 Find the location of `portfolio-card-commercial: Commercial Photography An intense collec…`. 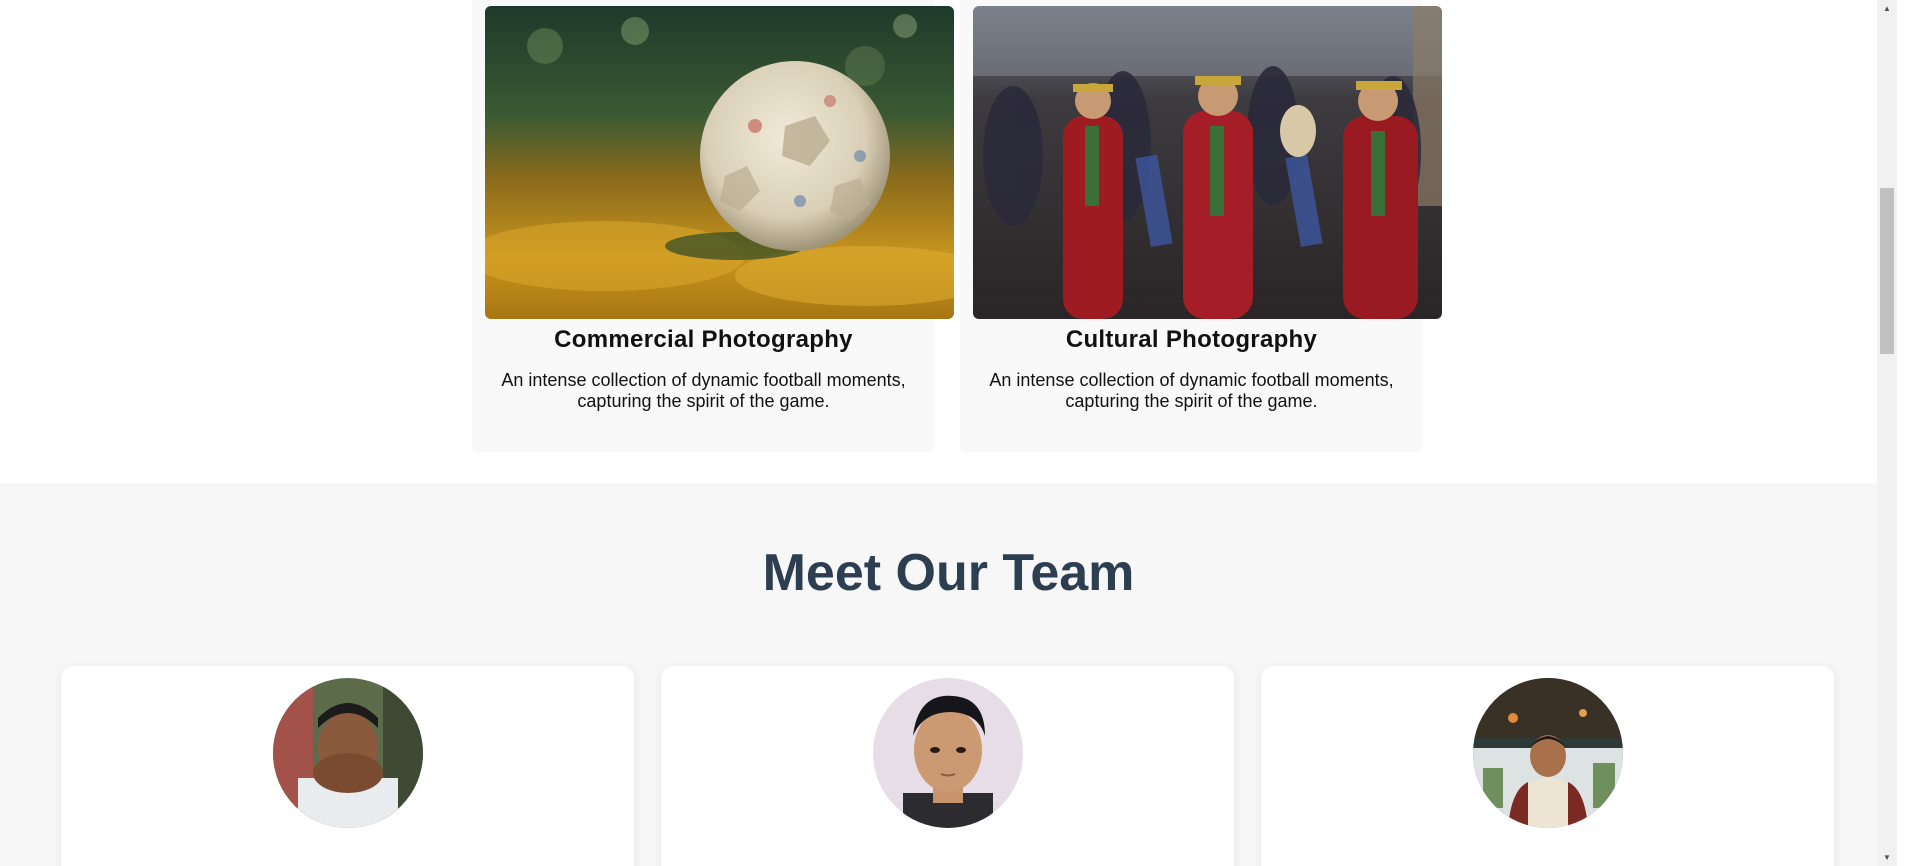

portfolio-card-commercial: Commercial Photography An intense collec… is located at coordinates (713, 226).